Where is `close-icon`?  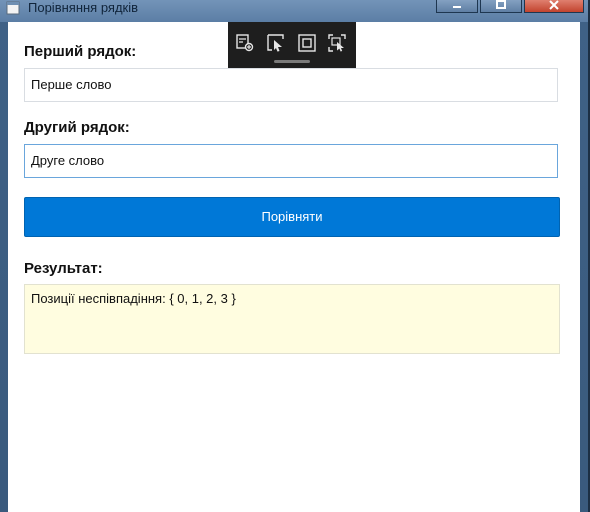 close-icon is located at coordinates (554, 5).